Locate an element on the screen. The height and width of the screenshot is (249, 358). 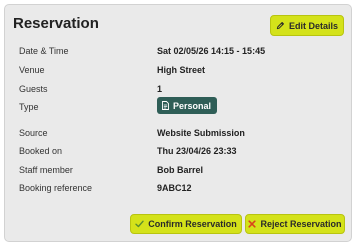
field-row-date-time: Date & Time Sat 02/05/26 14:15 - 15:45 is located at coordinates (179, 51).